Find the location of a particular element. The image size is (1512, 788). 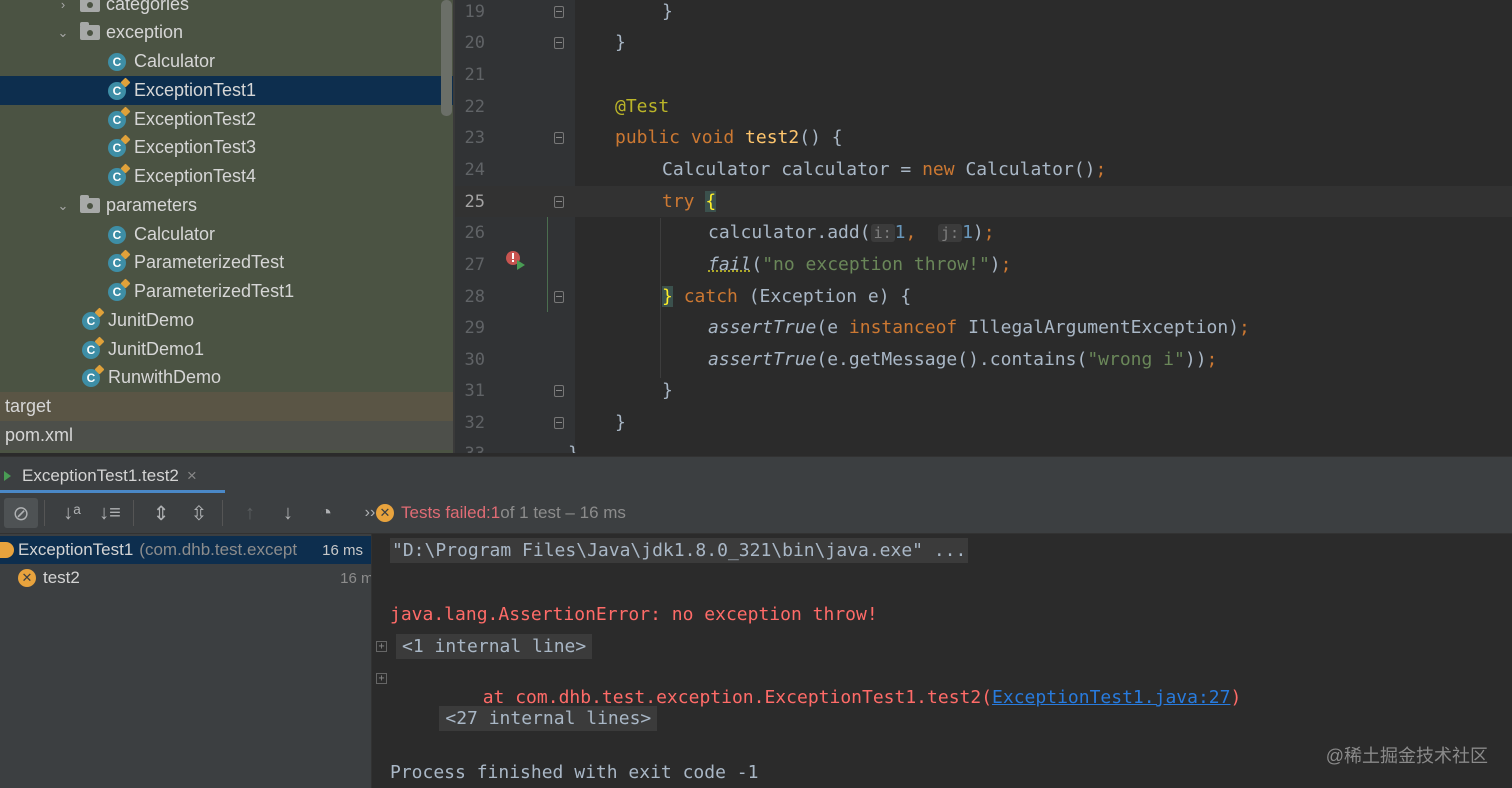

line-number: 25 is located at coordinates (474, 201).